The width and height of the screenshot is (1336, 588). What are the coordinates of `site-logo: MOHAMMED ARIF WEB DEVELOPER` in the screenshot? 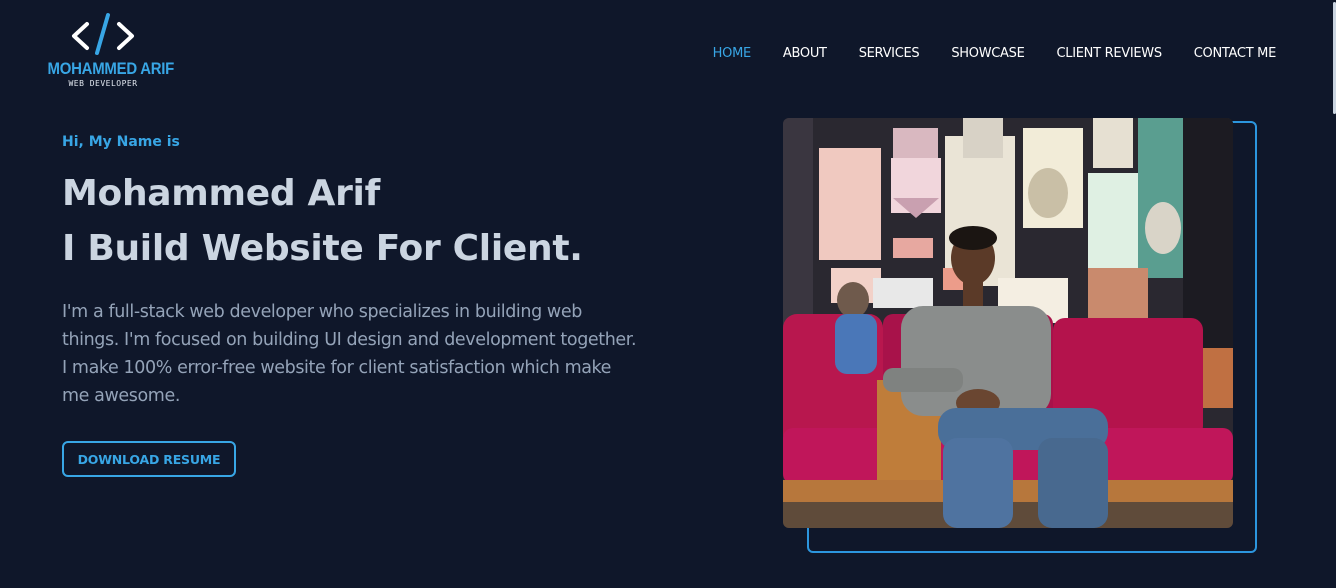 It's located at (107, 53).